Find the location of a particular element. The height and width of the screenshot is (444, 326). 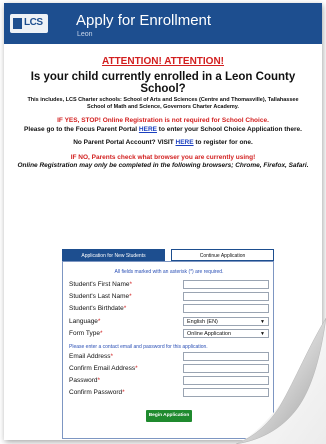

first-name-row: Student's First Name* is located at coordinates (169, 285).